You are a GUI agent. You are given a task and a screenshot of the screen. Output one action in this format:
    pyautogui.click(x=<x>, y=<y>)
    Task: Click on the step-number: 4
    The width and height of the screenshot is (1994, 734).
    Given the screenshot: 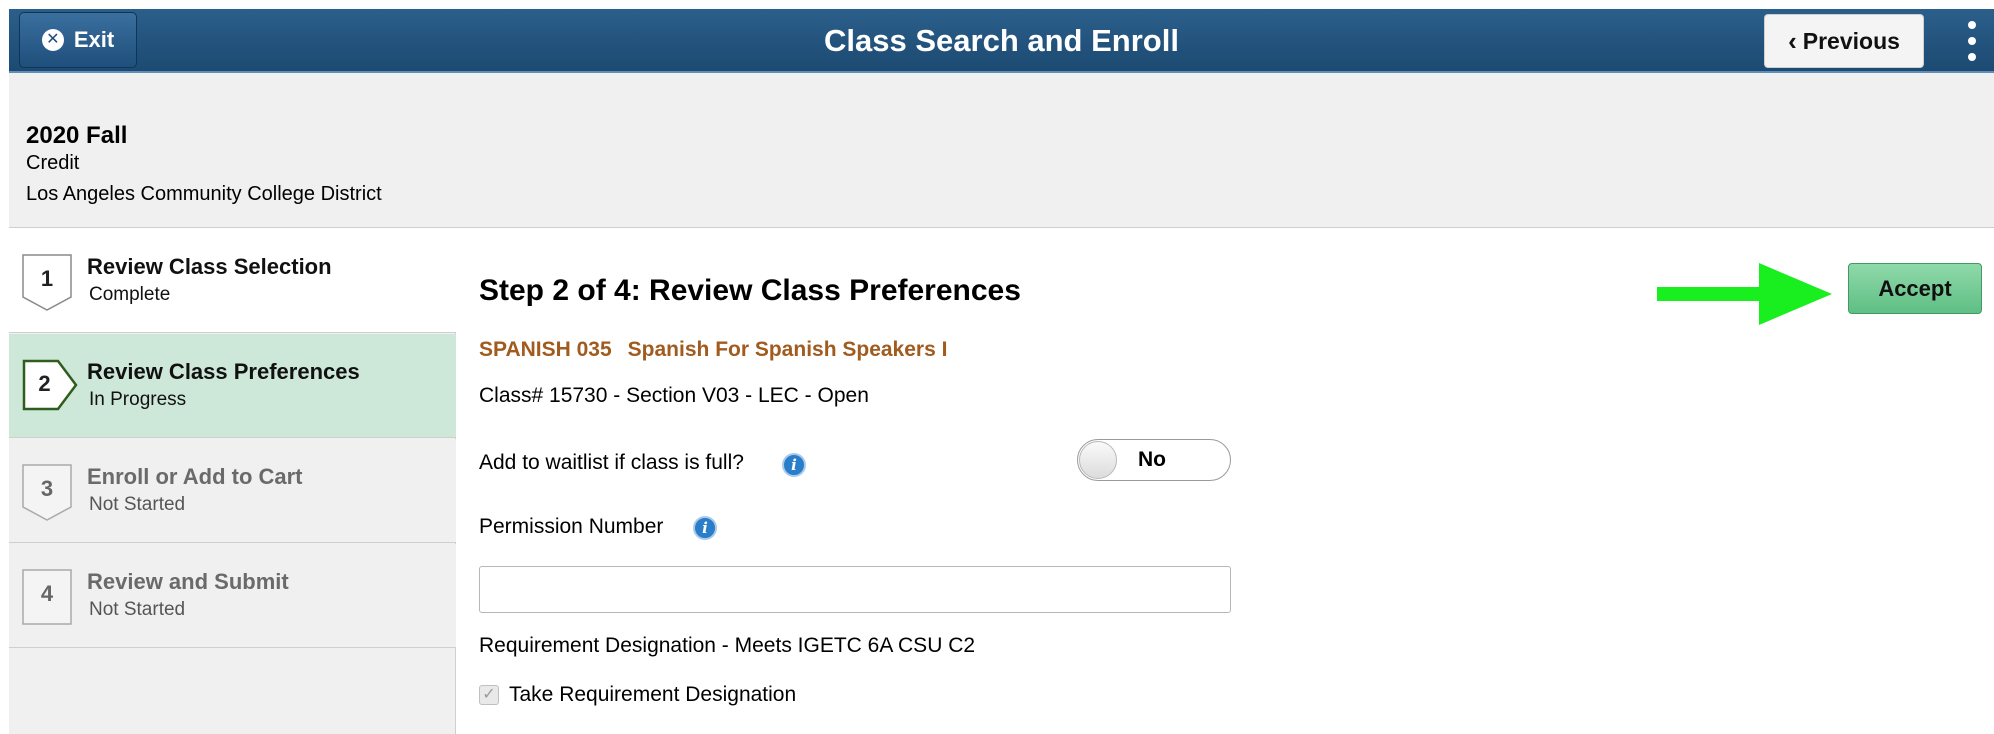 What is the action you would take?
    pyautogui.click(x=47, y=593)
    